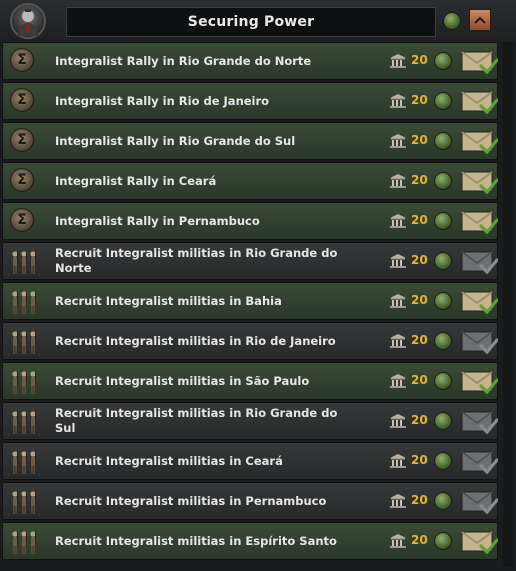  Describe the element at coordinates (168, 300) in the screenshot. I see `decision-label: Recruit Integralist militias in Bahia` at that location.